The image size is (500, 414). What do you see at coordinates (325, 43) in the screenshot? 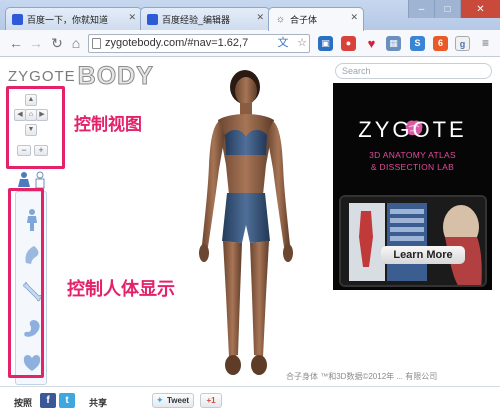
I see `extension-blue-icon: ▣` at bounding box center [325, 43].